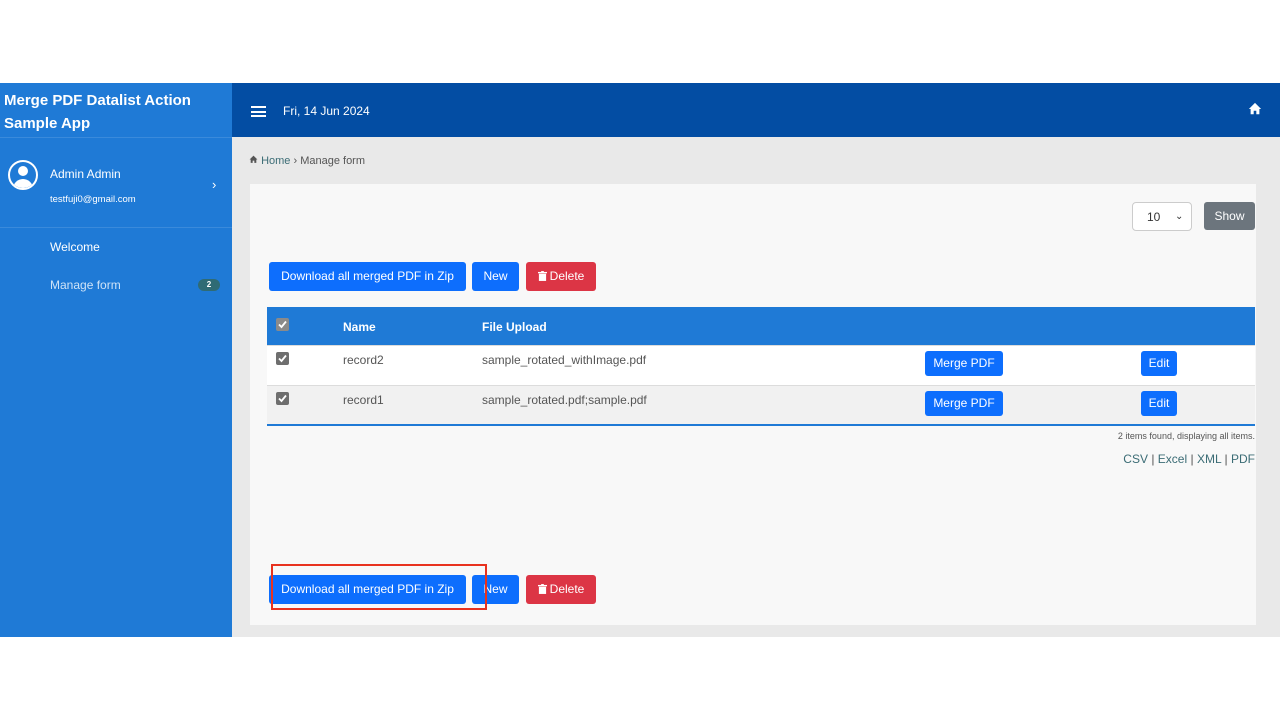 The height and width of the screenshot is (720, 1280). I want to click on sidebar-item-manage-form: Manage form, so click(85, 285).